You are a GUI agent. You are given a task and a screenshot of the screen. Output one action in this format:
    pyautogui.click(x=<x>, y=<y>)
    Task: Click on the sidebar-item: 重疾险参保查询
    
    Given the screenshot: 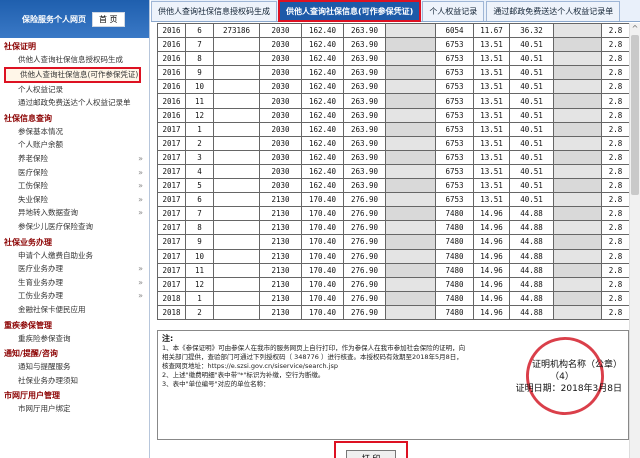 What is the action you would take?
    pyautogui.click(x=74, y=339)
    